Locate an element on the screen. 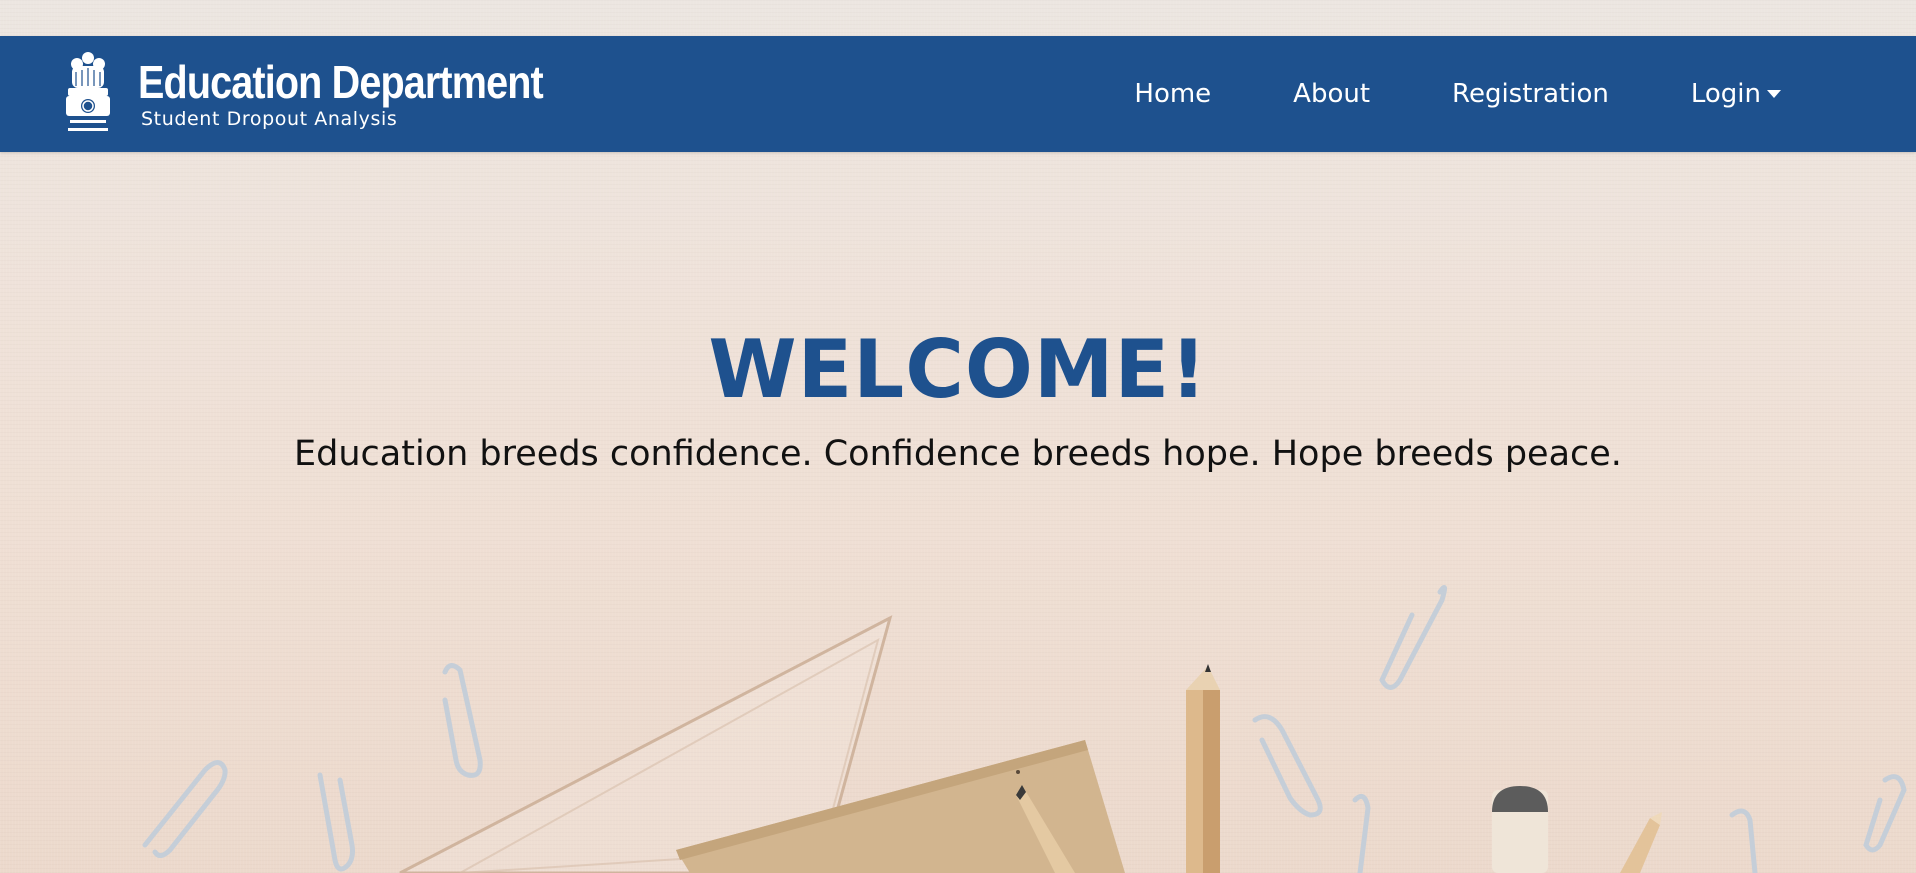  nav-registration-label: Registration is located at coordinates (1530, 94).